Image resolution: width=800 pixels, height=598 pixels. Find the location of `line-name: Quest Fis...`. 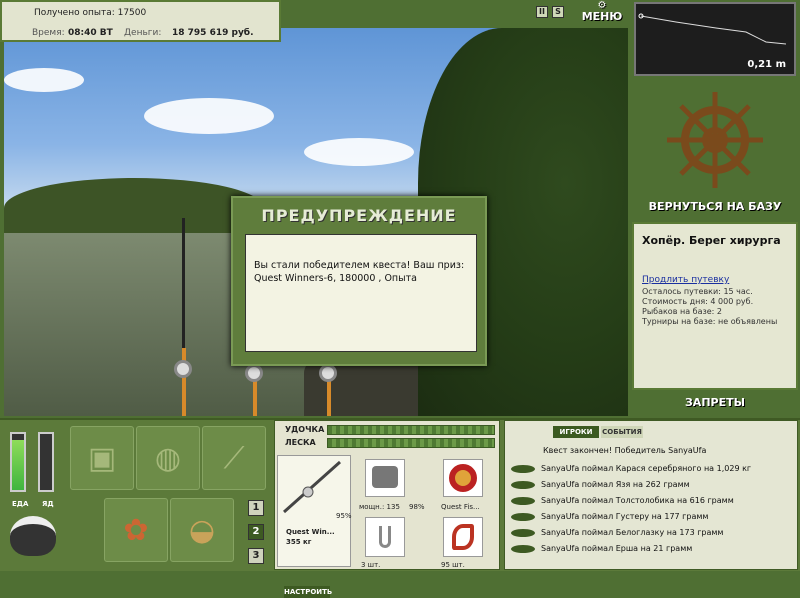

line-name: Quest Fis... is located at coordinates (460, 507).